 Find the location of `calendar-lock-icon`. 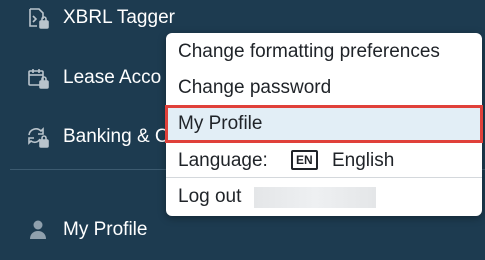

calendar-lock-icon is located at coordinates (38, 78).